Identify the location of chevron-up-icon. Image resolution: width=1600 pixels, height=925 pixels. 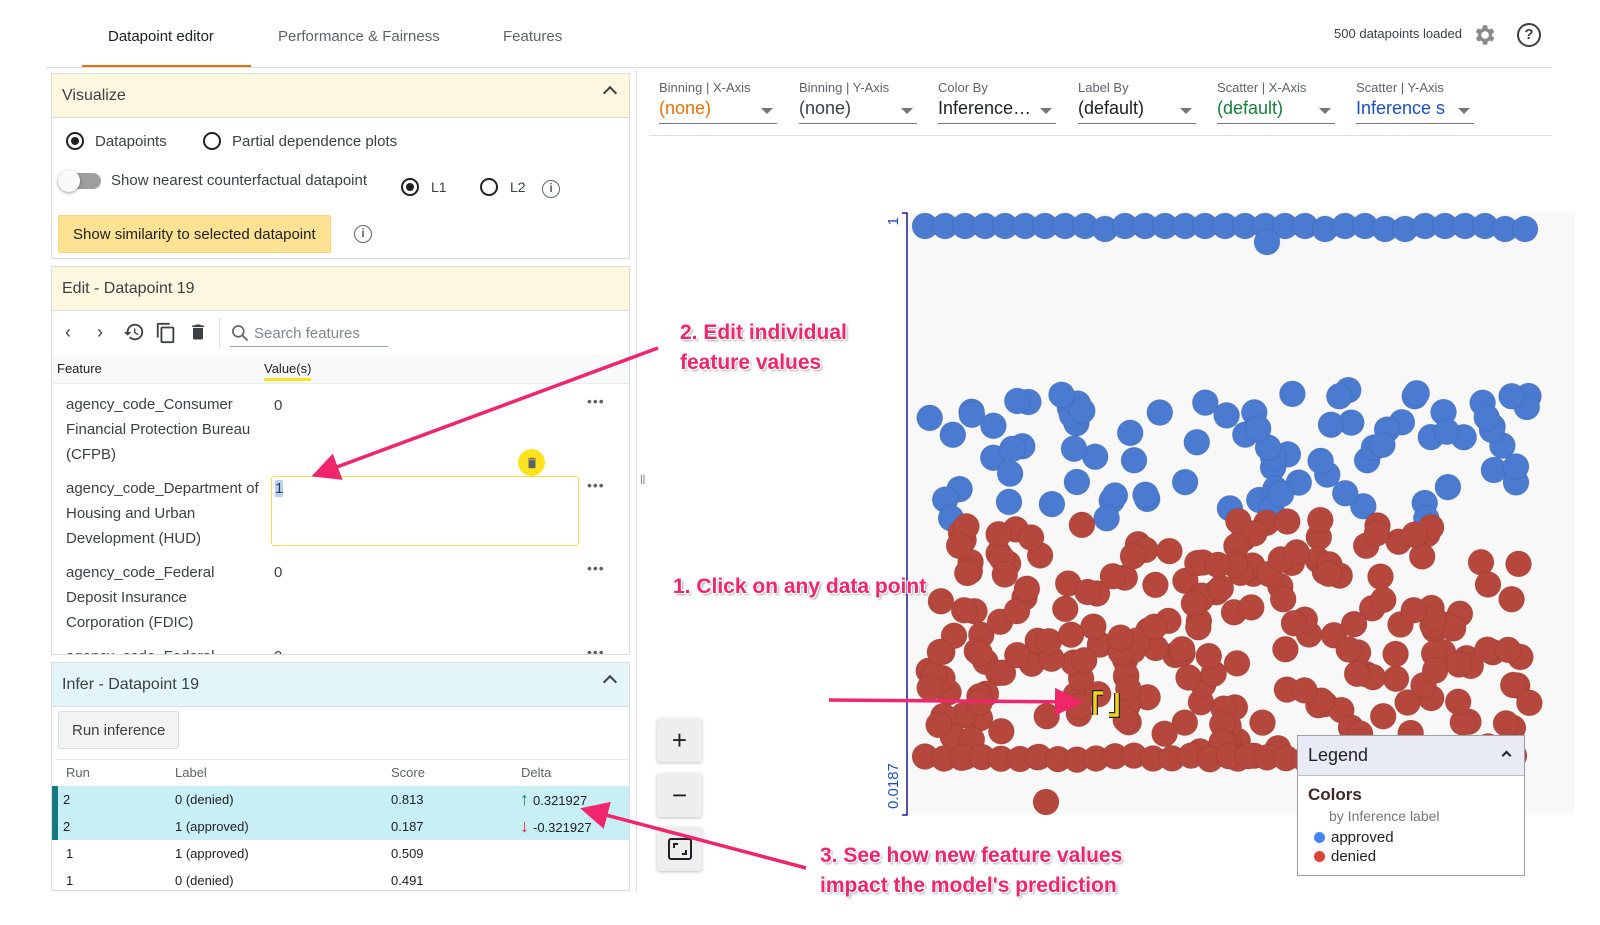
(1506, 755).